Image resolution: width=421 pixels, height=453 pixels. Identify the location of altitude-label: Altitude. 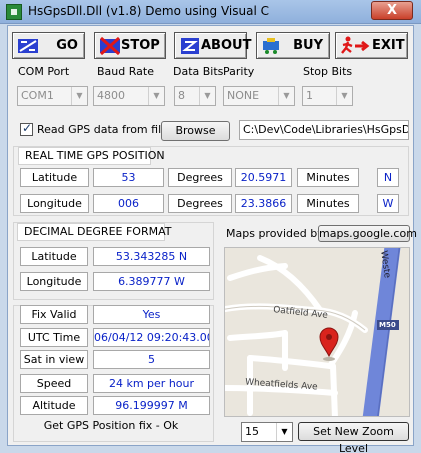
(54, 405).